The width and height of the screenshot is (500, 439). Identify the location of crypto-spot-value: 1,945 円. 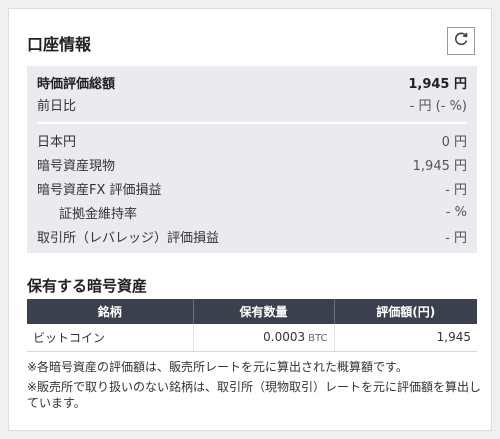
(439, 166).